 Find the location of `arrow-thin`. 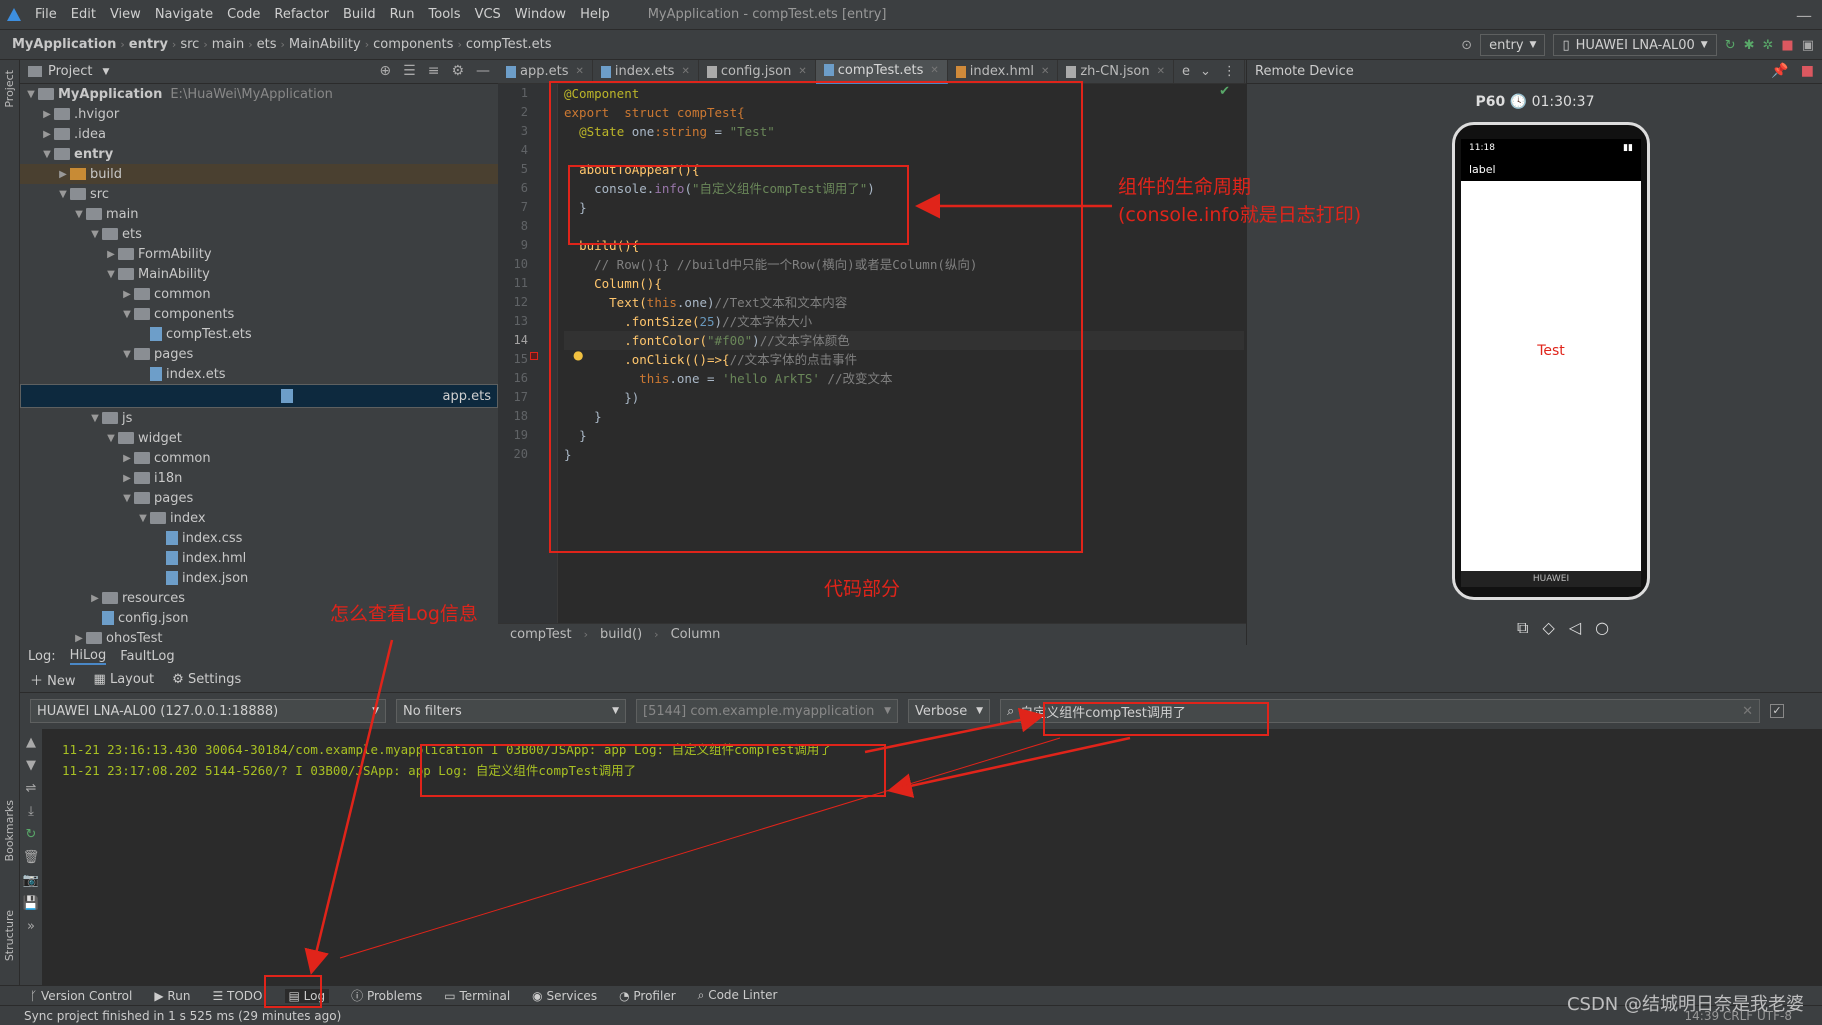

arrow-thin is located at coordinates (700, 848).